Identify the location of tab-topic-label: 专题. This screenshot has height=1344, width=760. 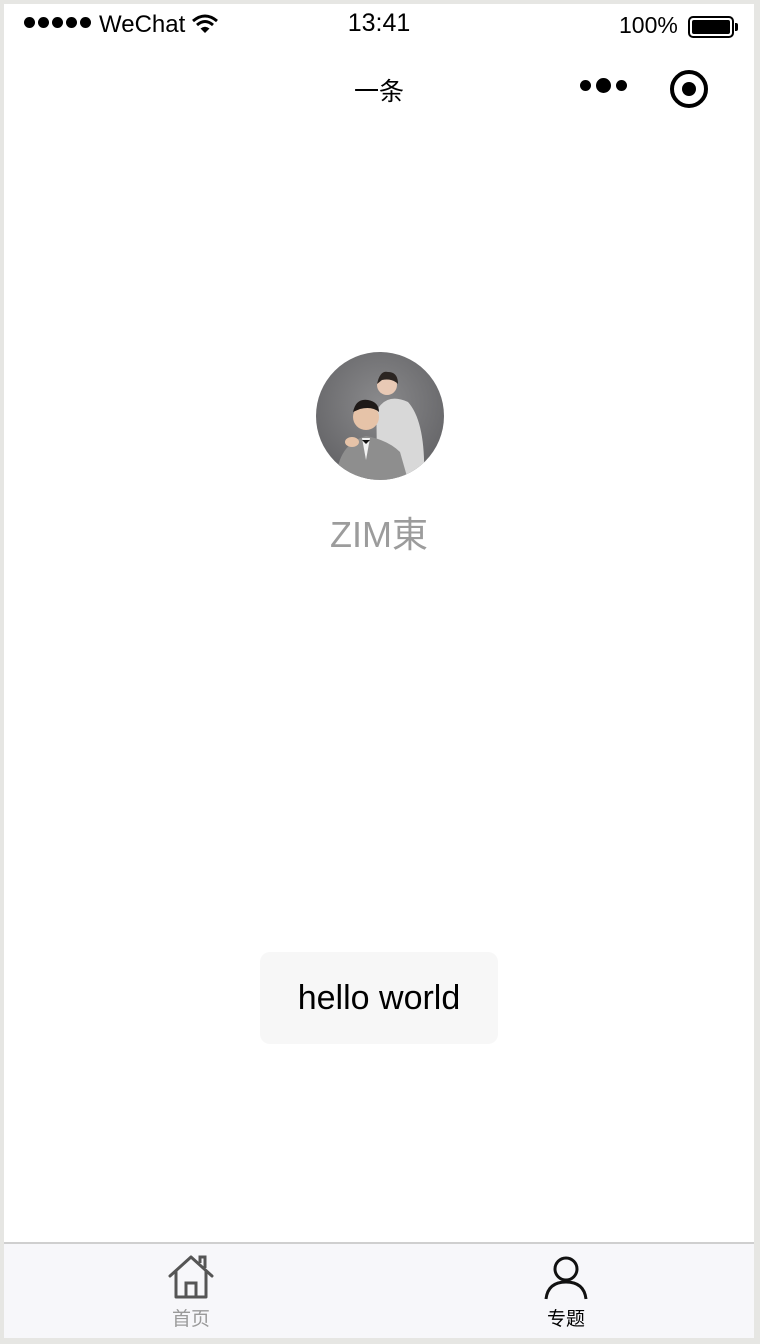
(565, 1319).